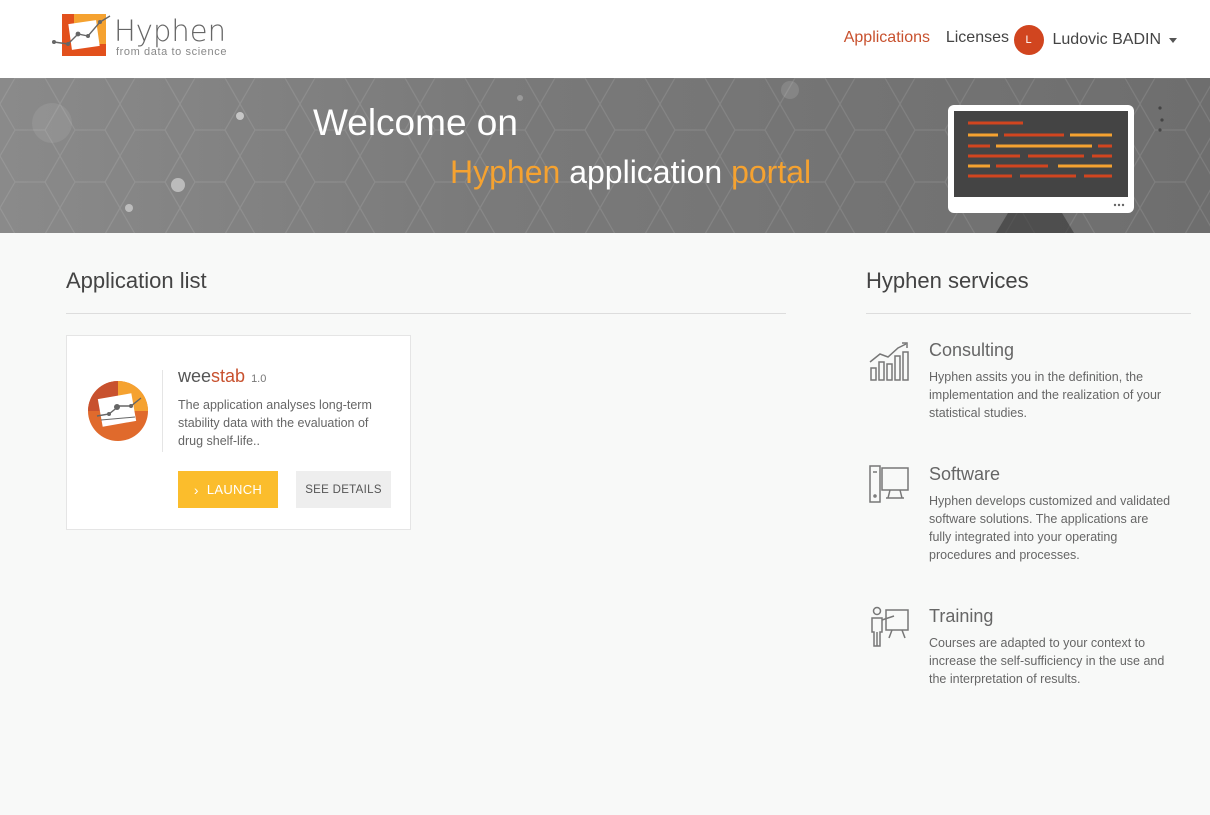 The height and width of the screenshot is (815, 1210). What do you see at coordinates (343, 489) in the screenshot?
I see `see-details-button: SEE DETAILS` at bounding box center [343, 489].